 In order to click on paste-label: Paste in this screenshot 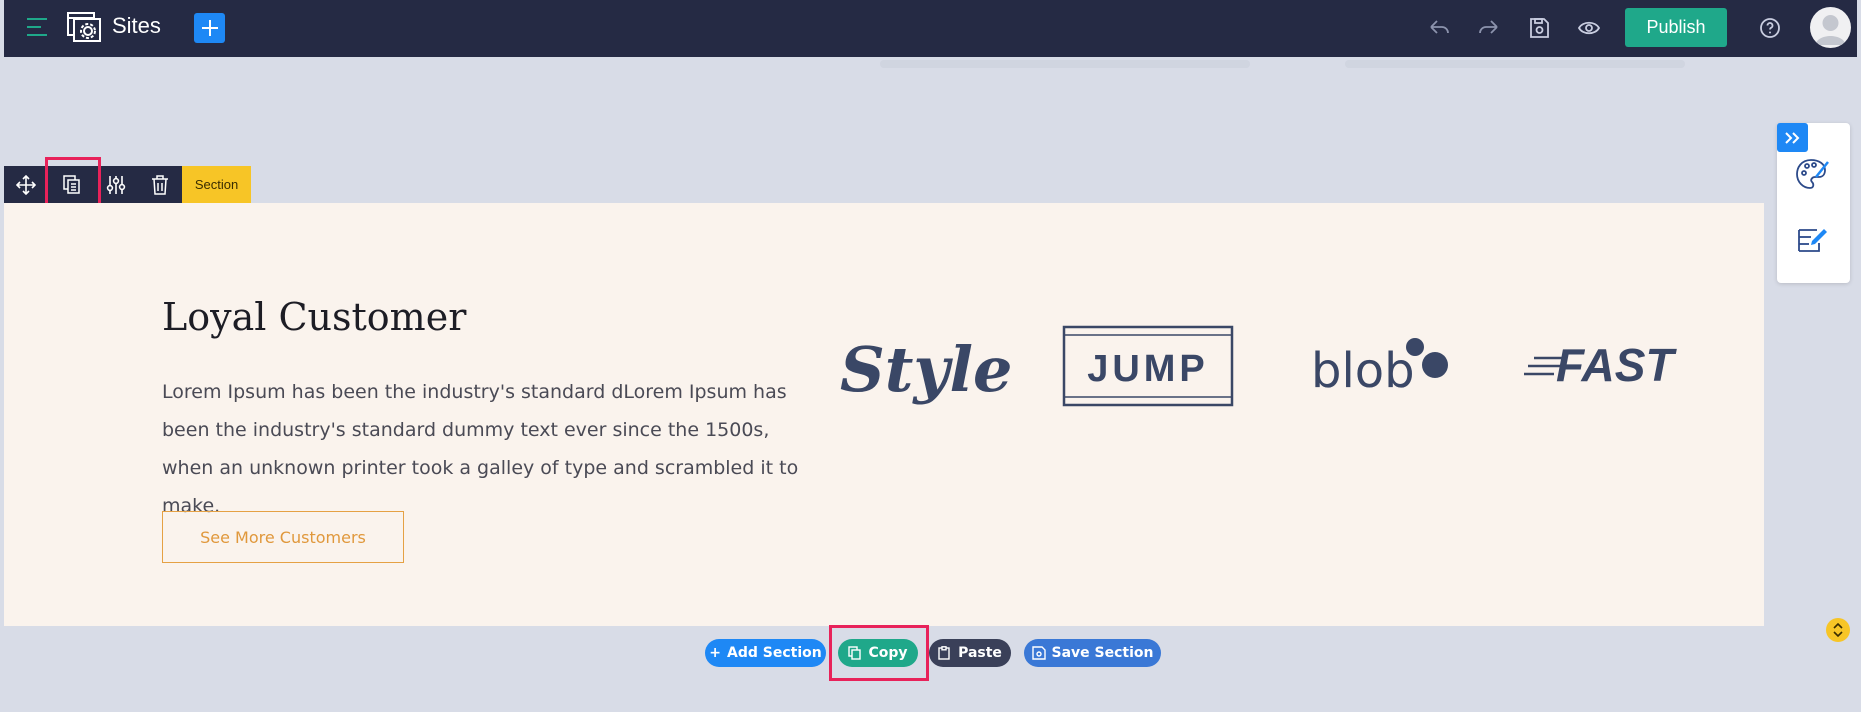, I will do `click(980, 653)`.